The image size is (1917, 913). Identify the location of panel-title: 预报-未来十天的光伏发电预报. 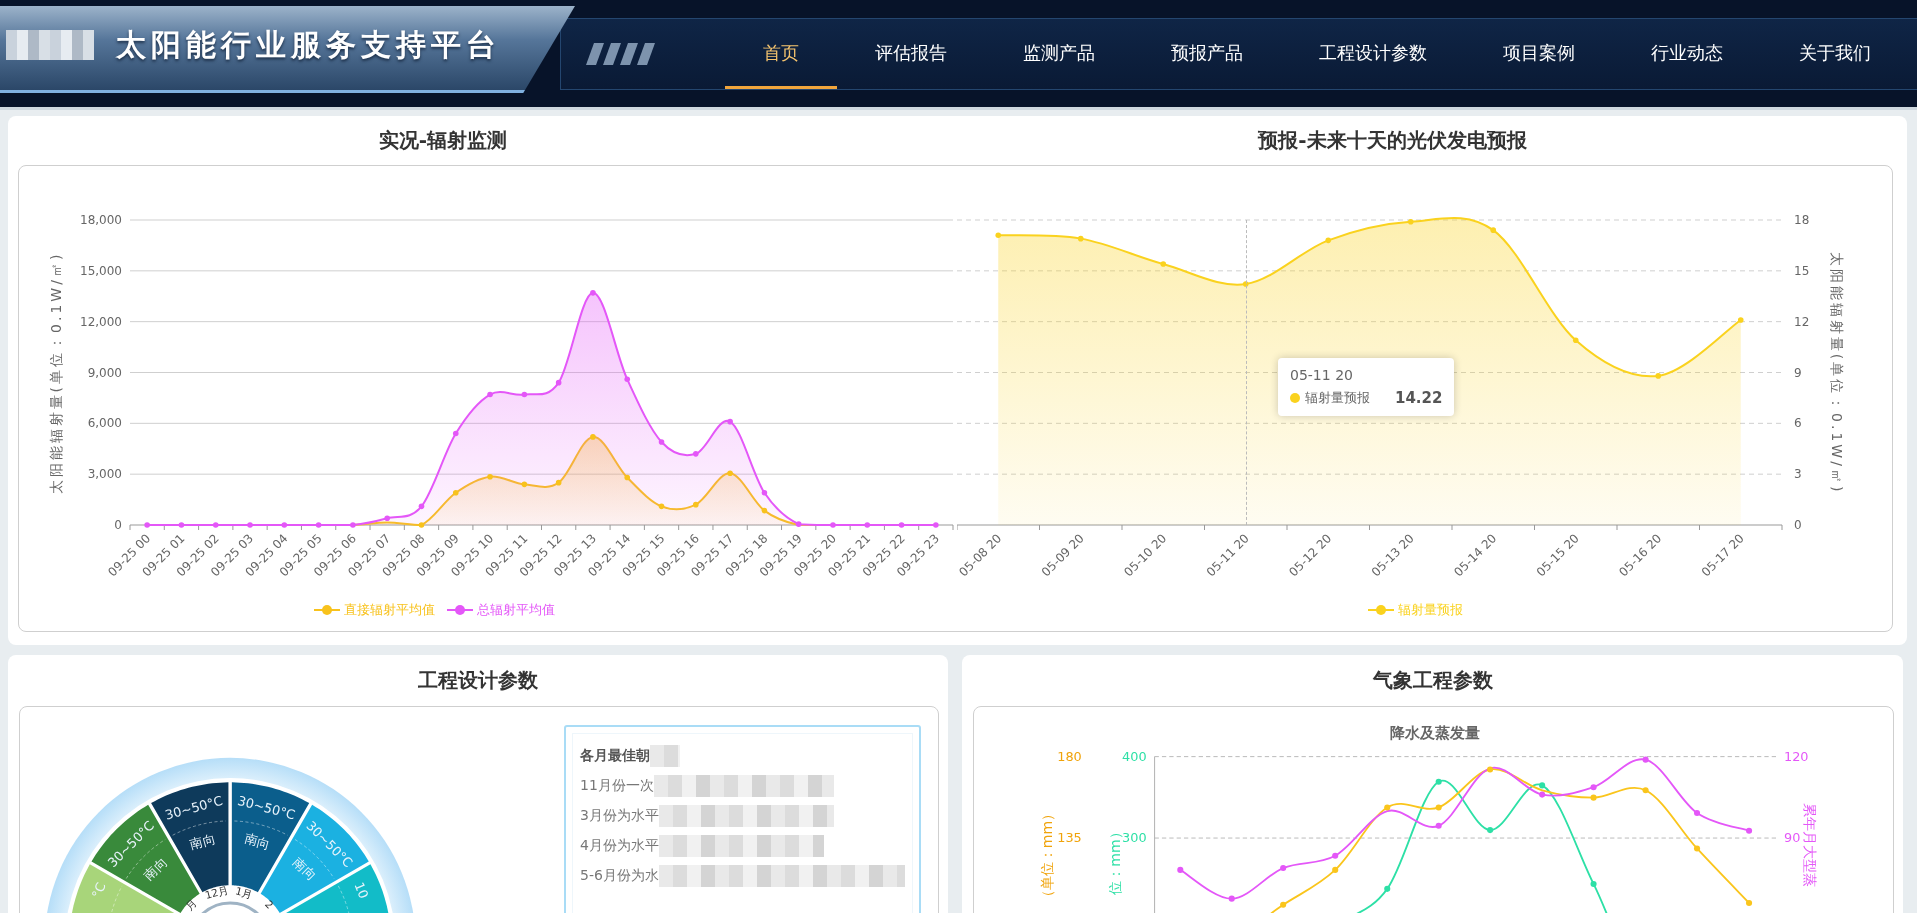
(1392, 140).